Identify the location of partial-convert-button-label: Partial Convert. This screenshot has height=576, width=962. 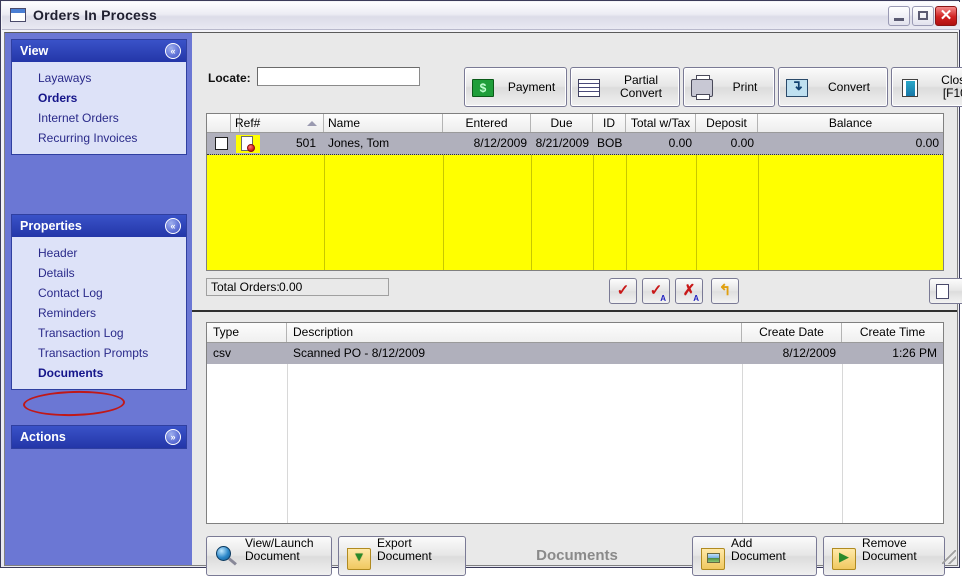
(641, 87).